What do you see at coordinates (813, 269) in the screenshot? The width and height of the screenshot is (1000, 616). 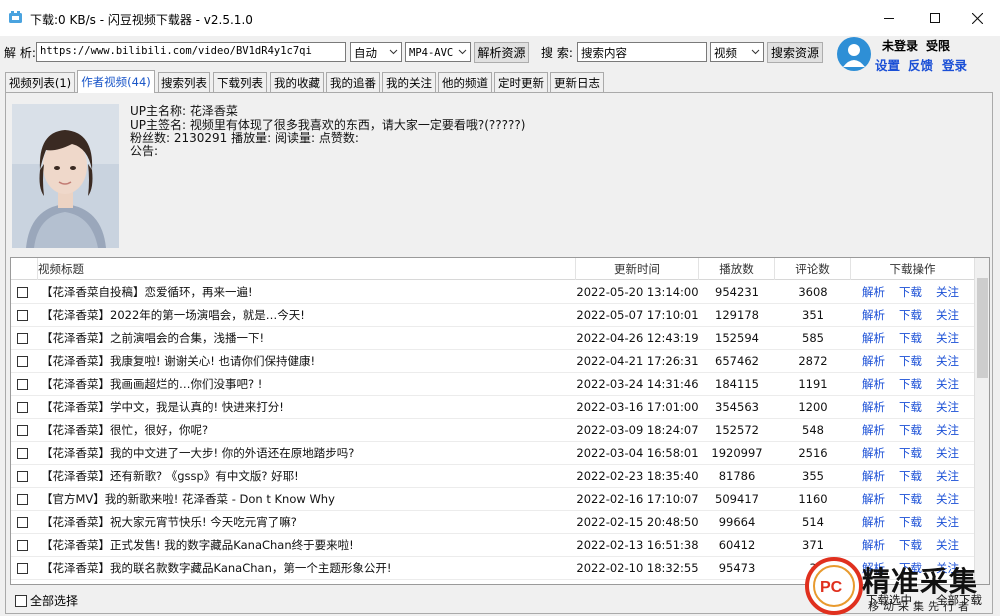 I see `header-comments: 评论数` at bounding box center [813, 269].